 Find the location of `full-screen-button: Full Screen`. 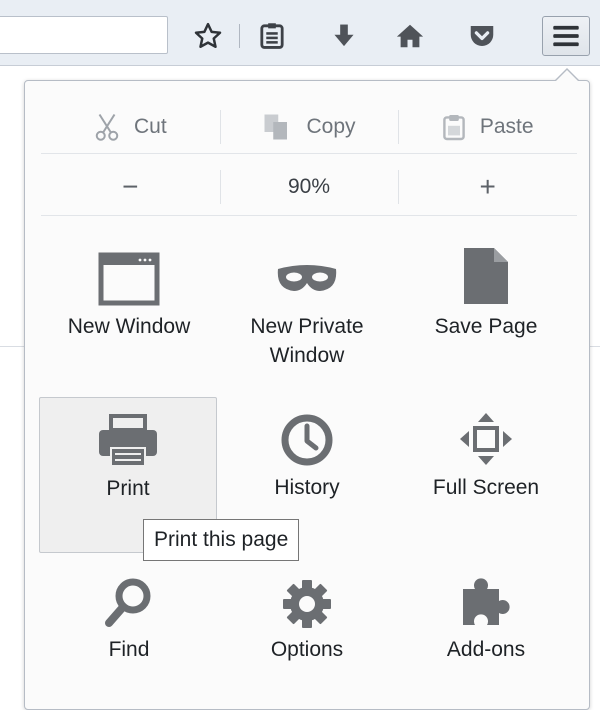

full-screen-button: Full Screen is located at coordinates (486, 475).